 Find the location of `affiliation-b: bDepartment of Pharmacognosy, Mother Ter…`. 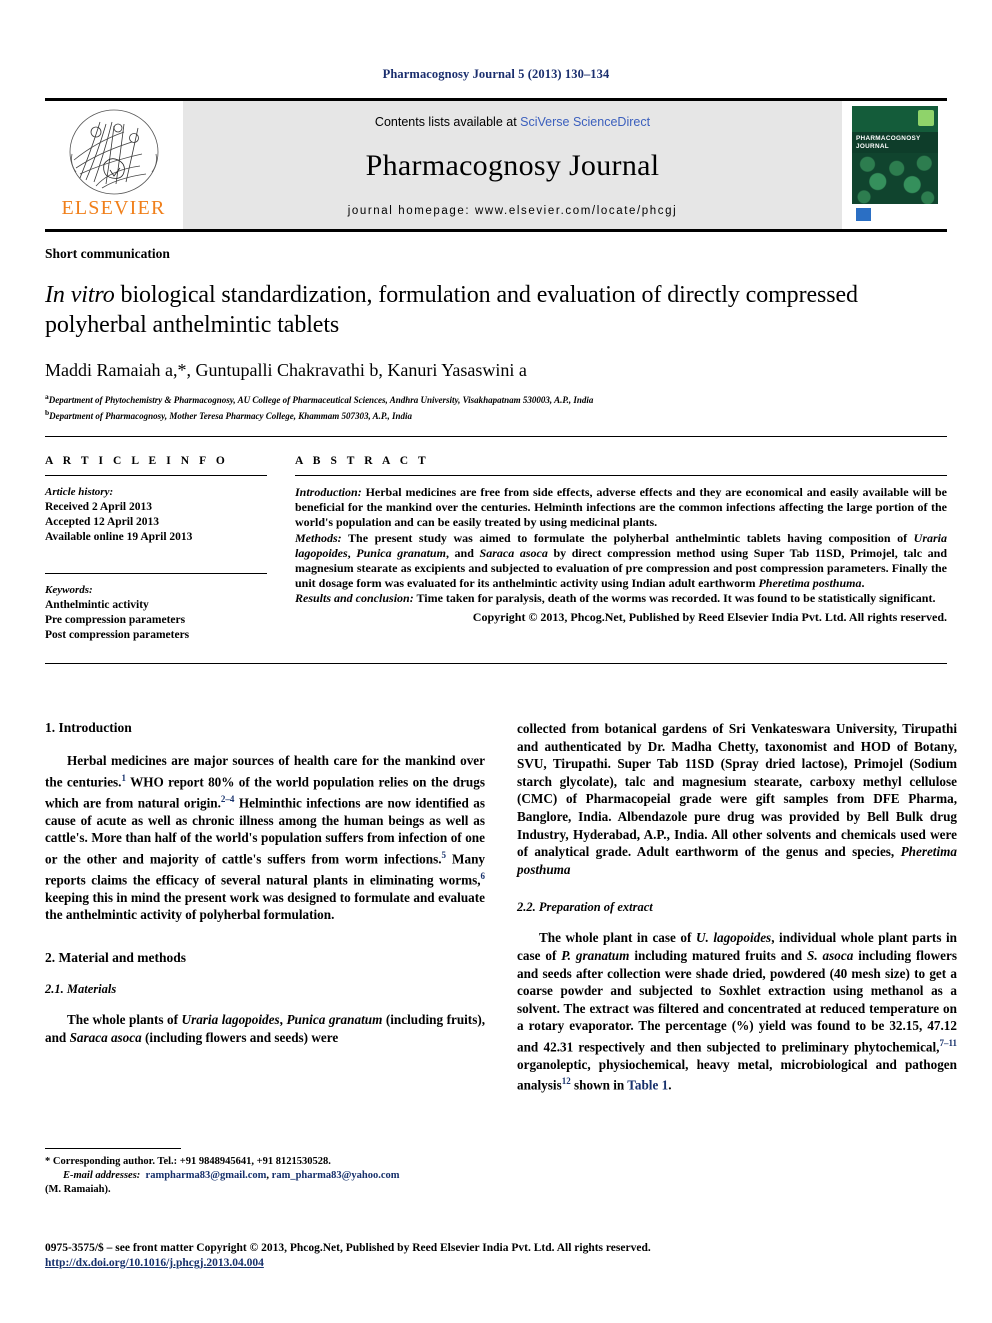

affiliation-b: bDepartment of Pharmacognosy, Mother Ter… is located at coordinates (496, 415).